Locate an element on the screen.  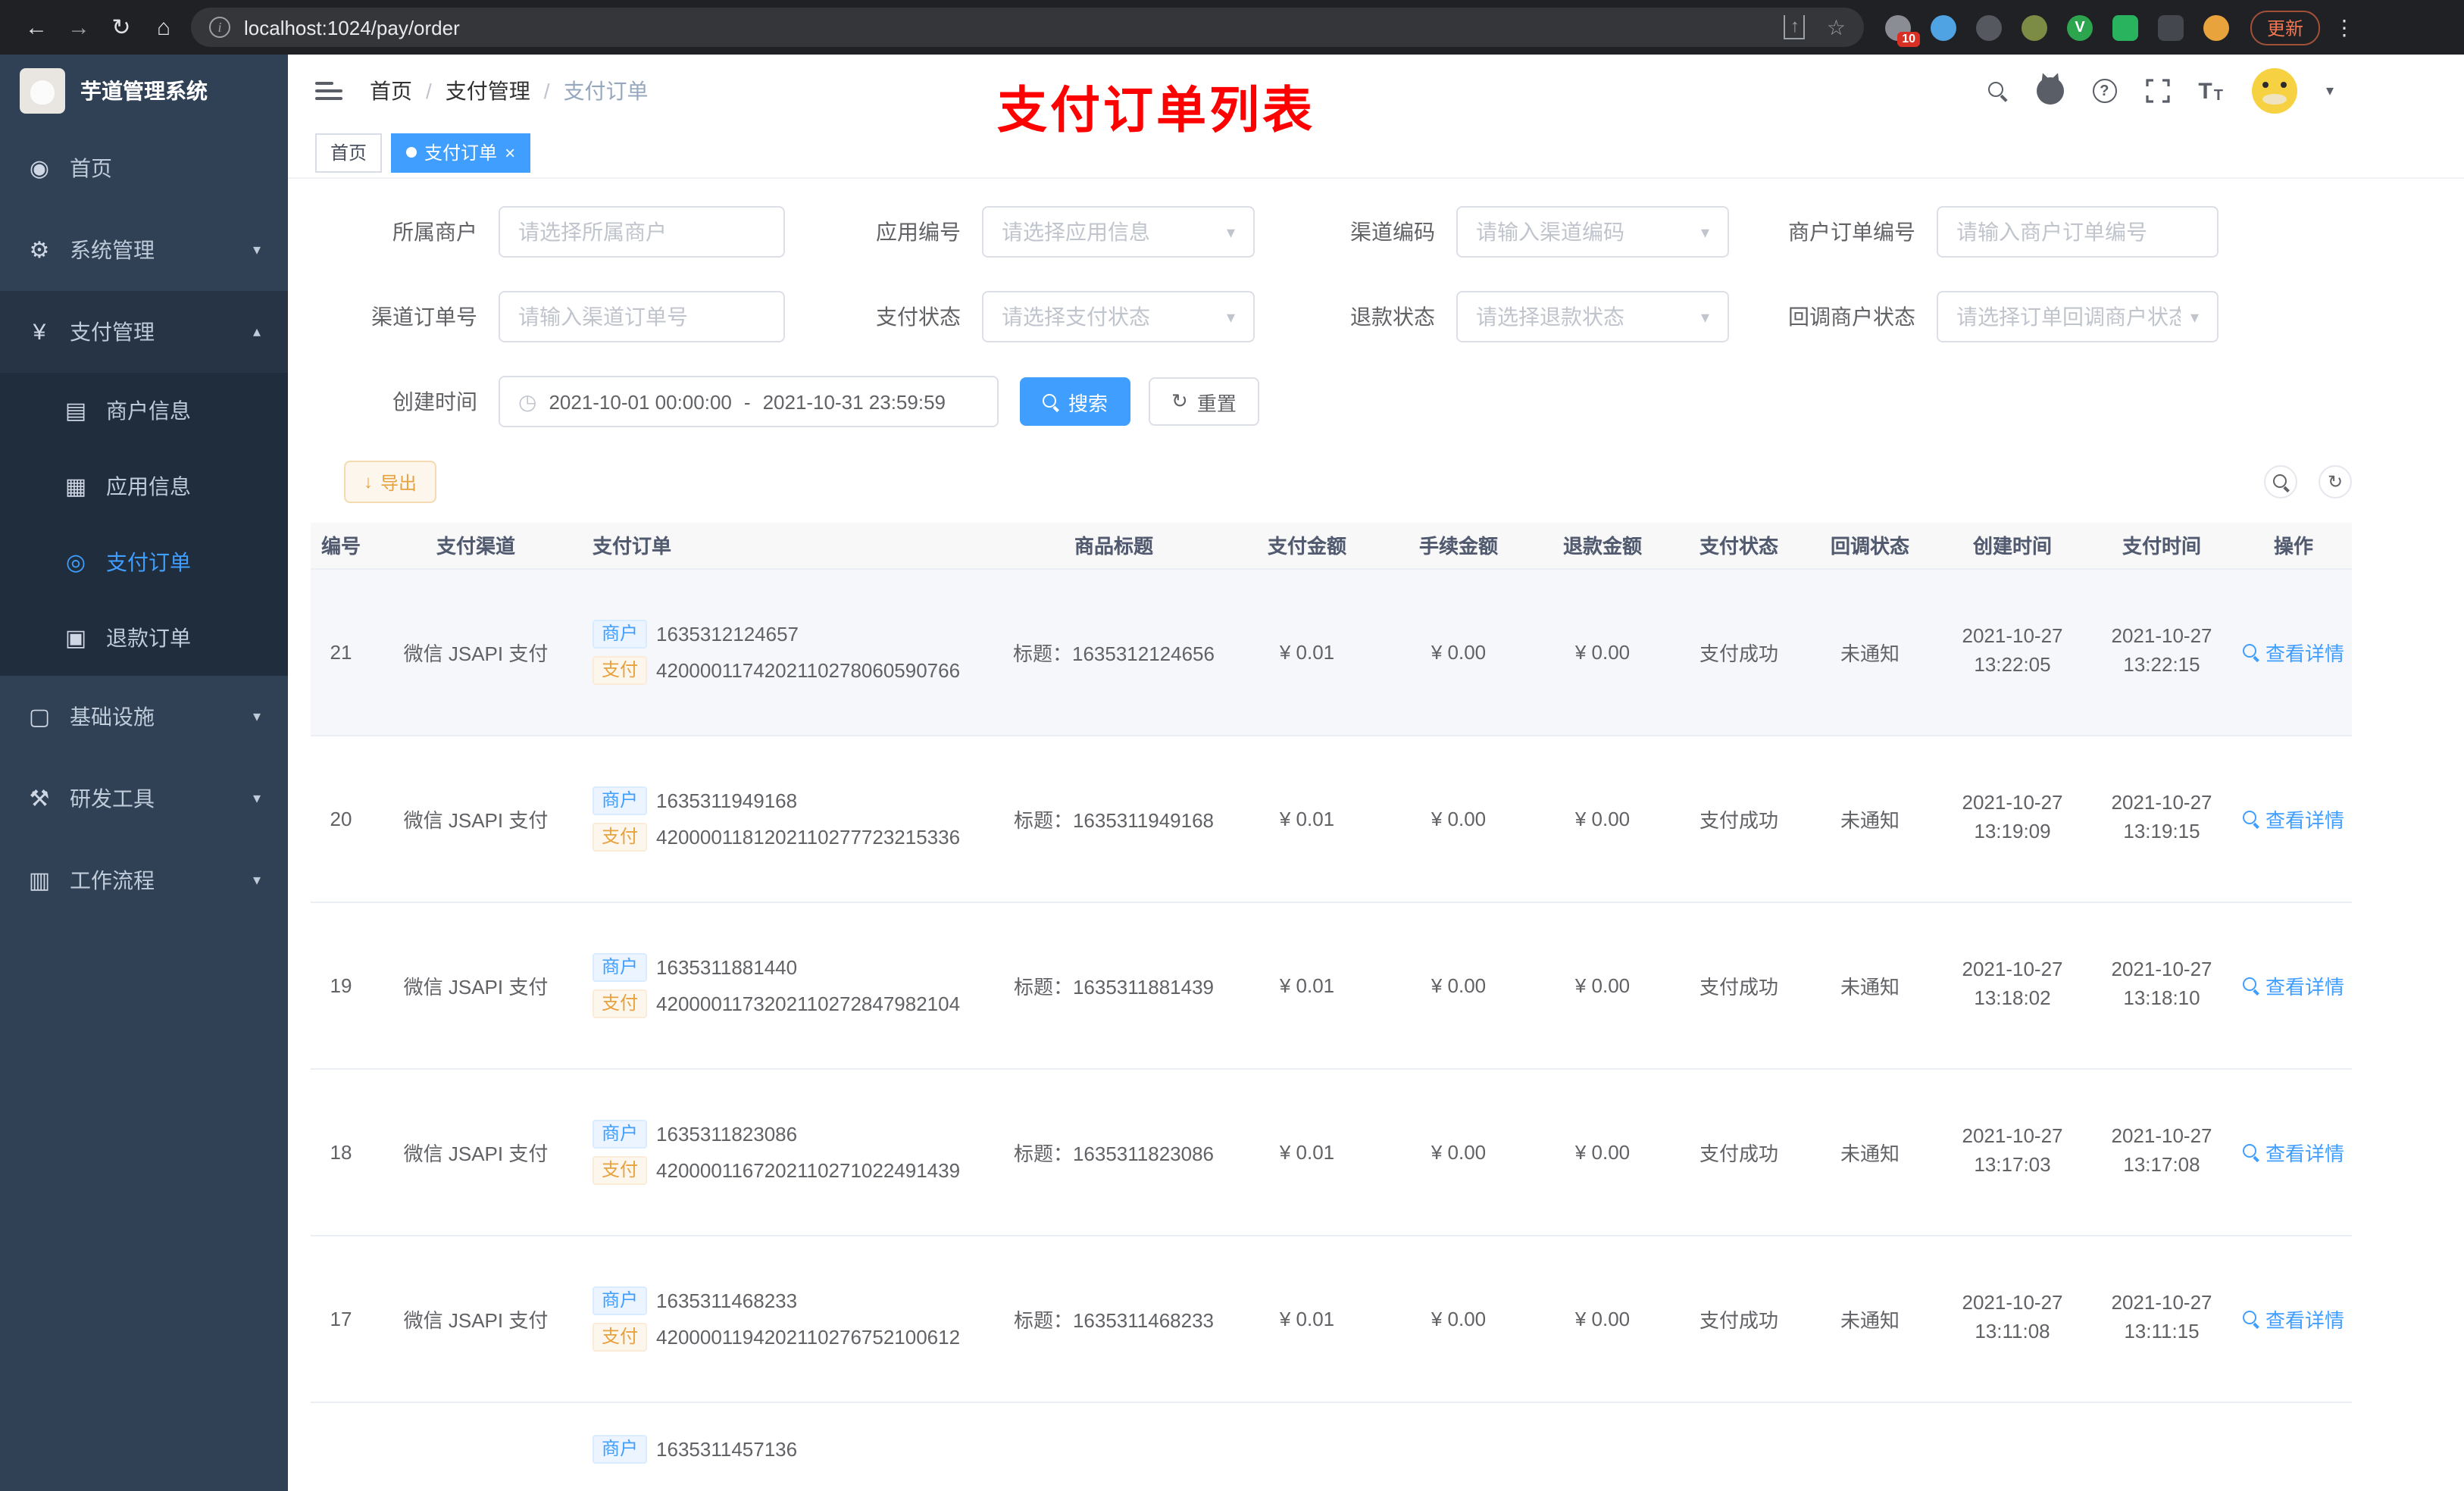
logo-image is located at coordinates (42, 91).